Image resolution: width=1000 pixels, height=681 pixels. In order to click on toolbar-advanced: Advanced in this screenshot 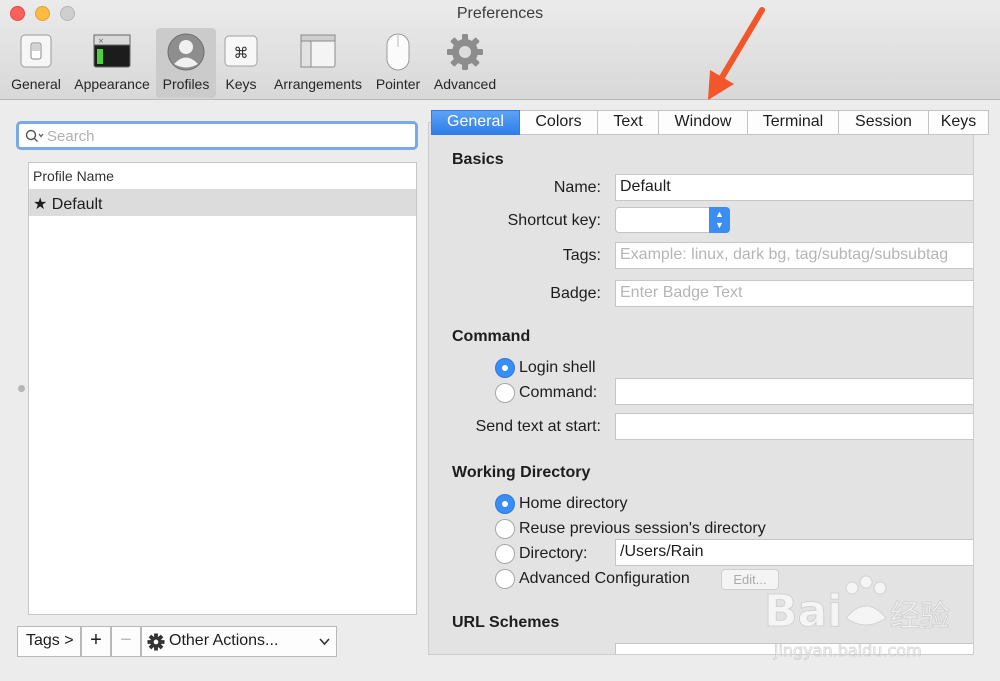, I will do `click(465, 63)`.